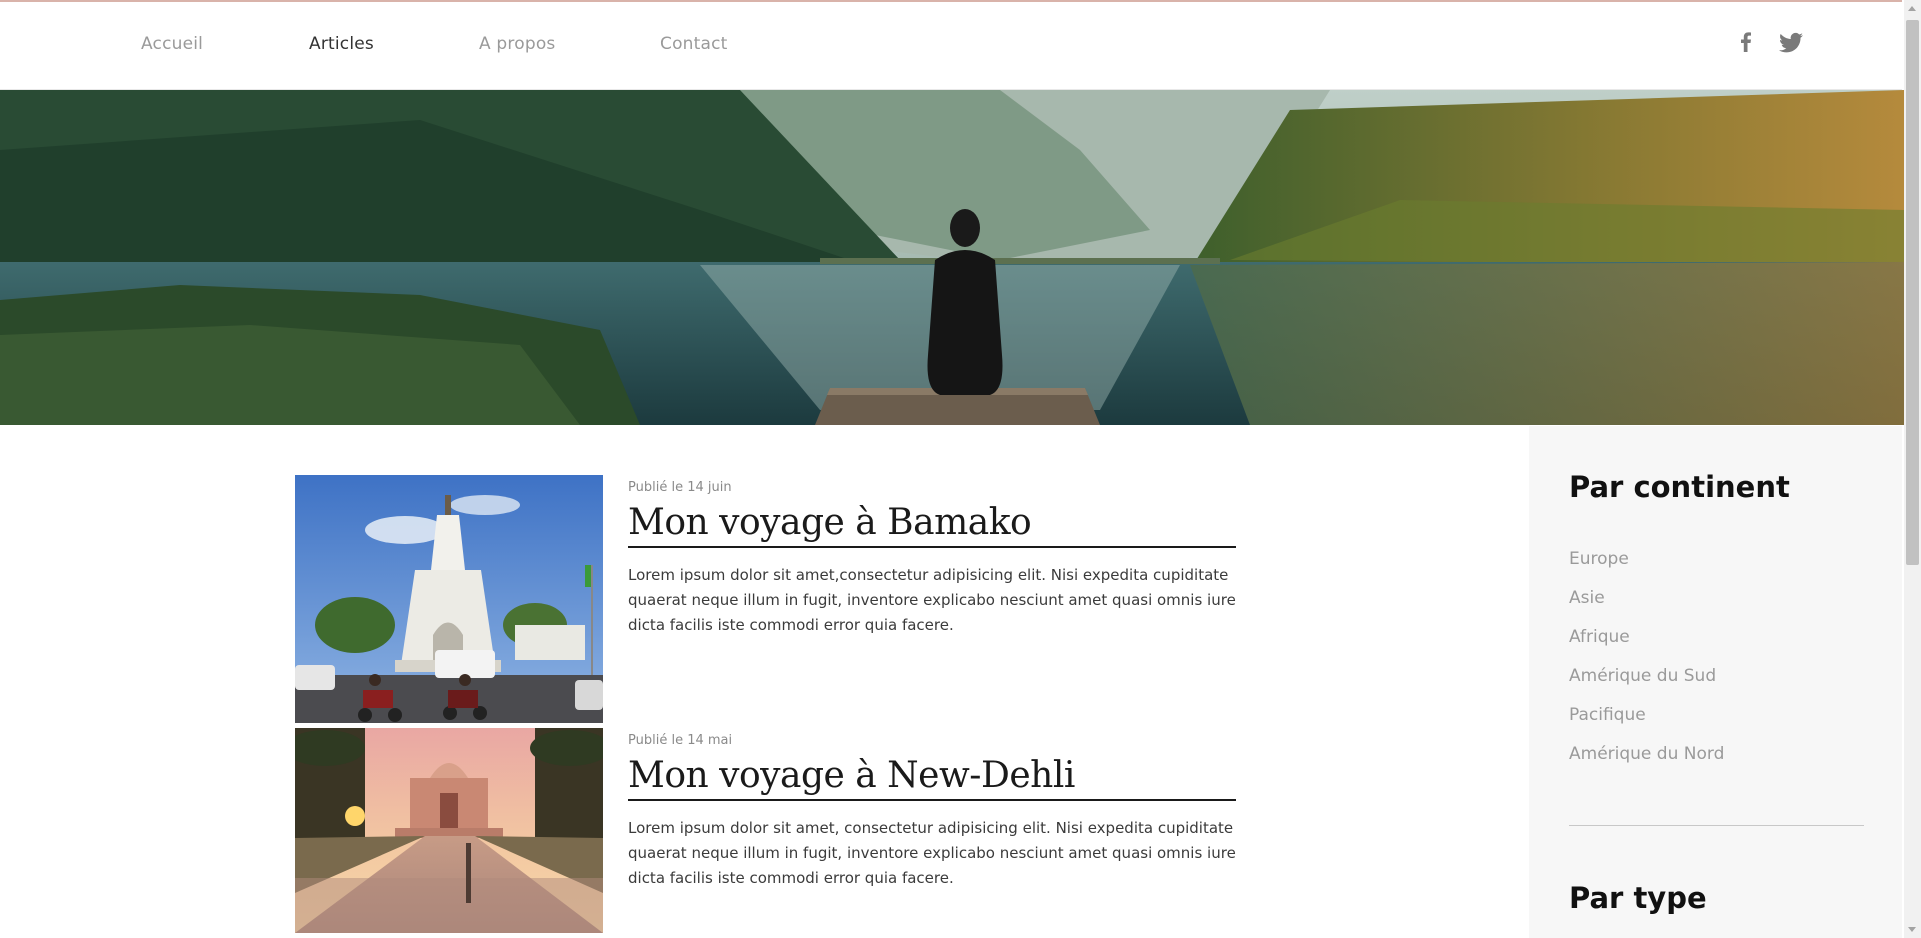 The image size is (1921, 938). Describe the element at coordinates (1912, 929) in the screenshot. I see `scroll-down-arrow-icon` at that location.